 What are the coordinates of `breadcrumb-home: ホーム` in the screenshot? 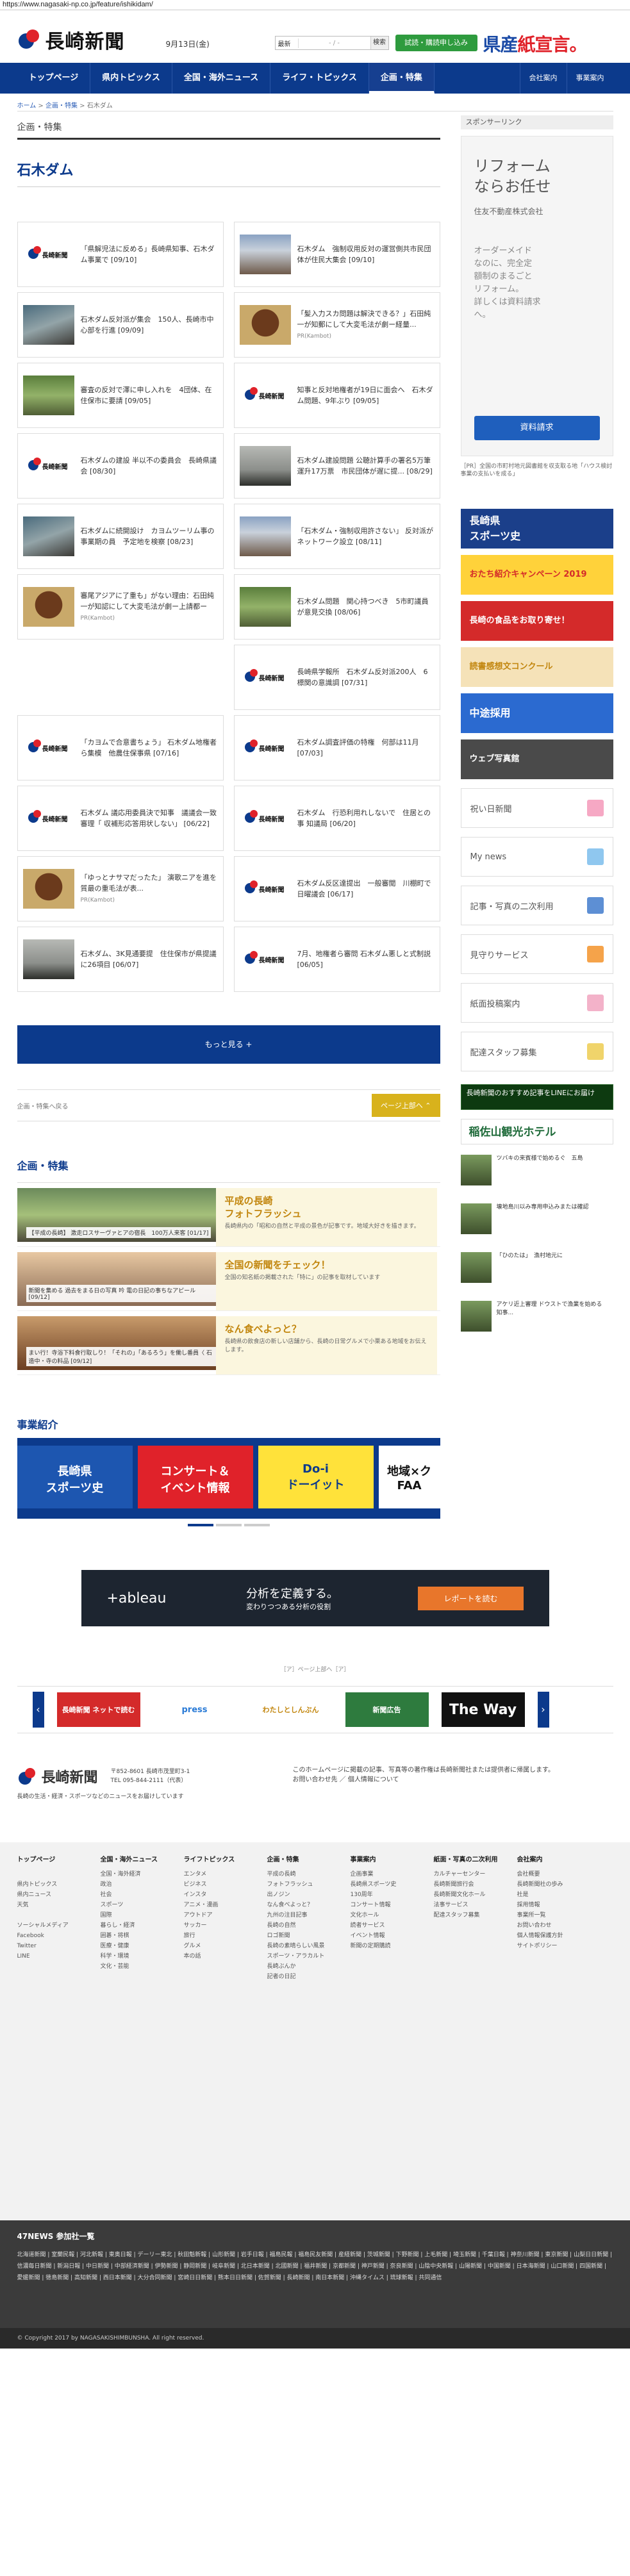 It's located at (27, 106).